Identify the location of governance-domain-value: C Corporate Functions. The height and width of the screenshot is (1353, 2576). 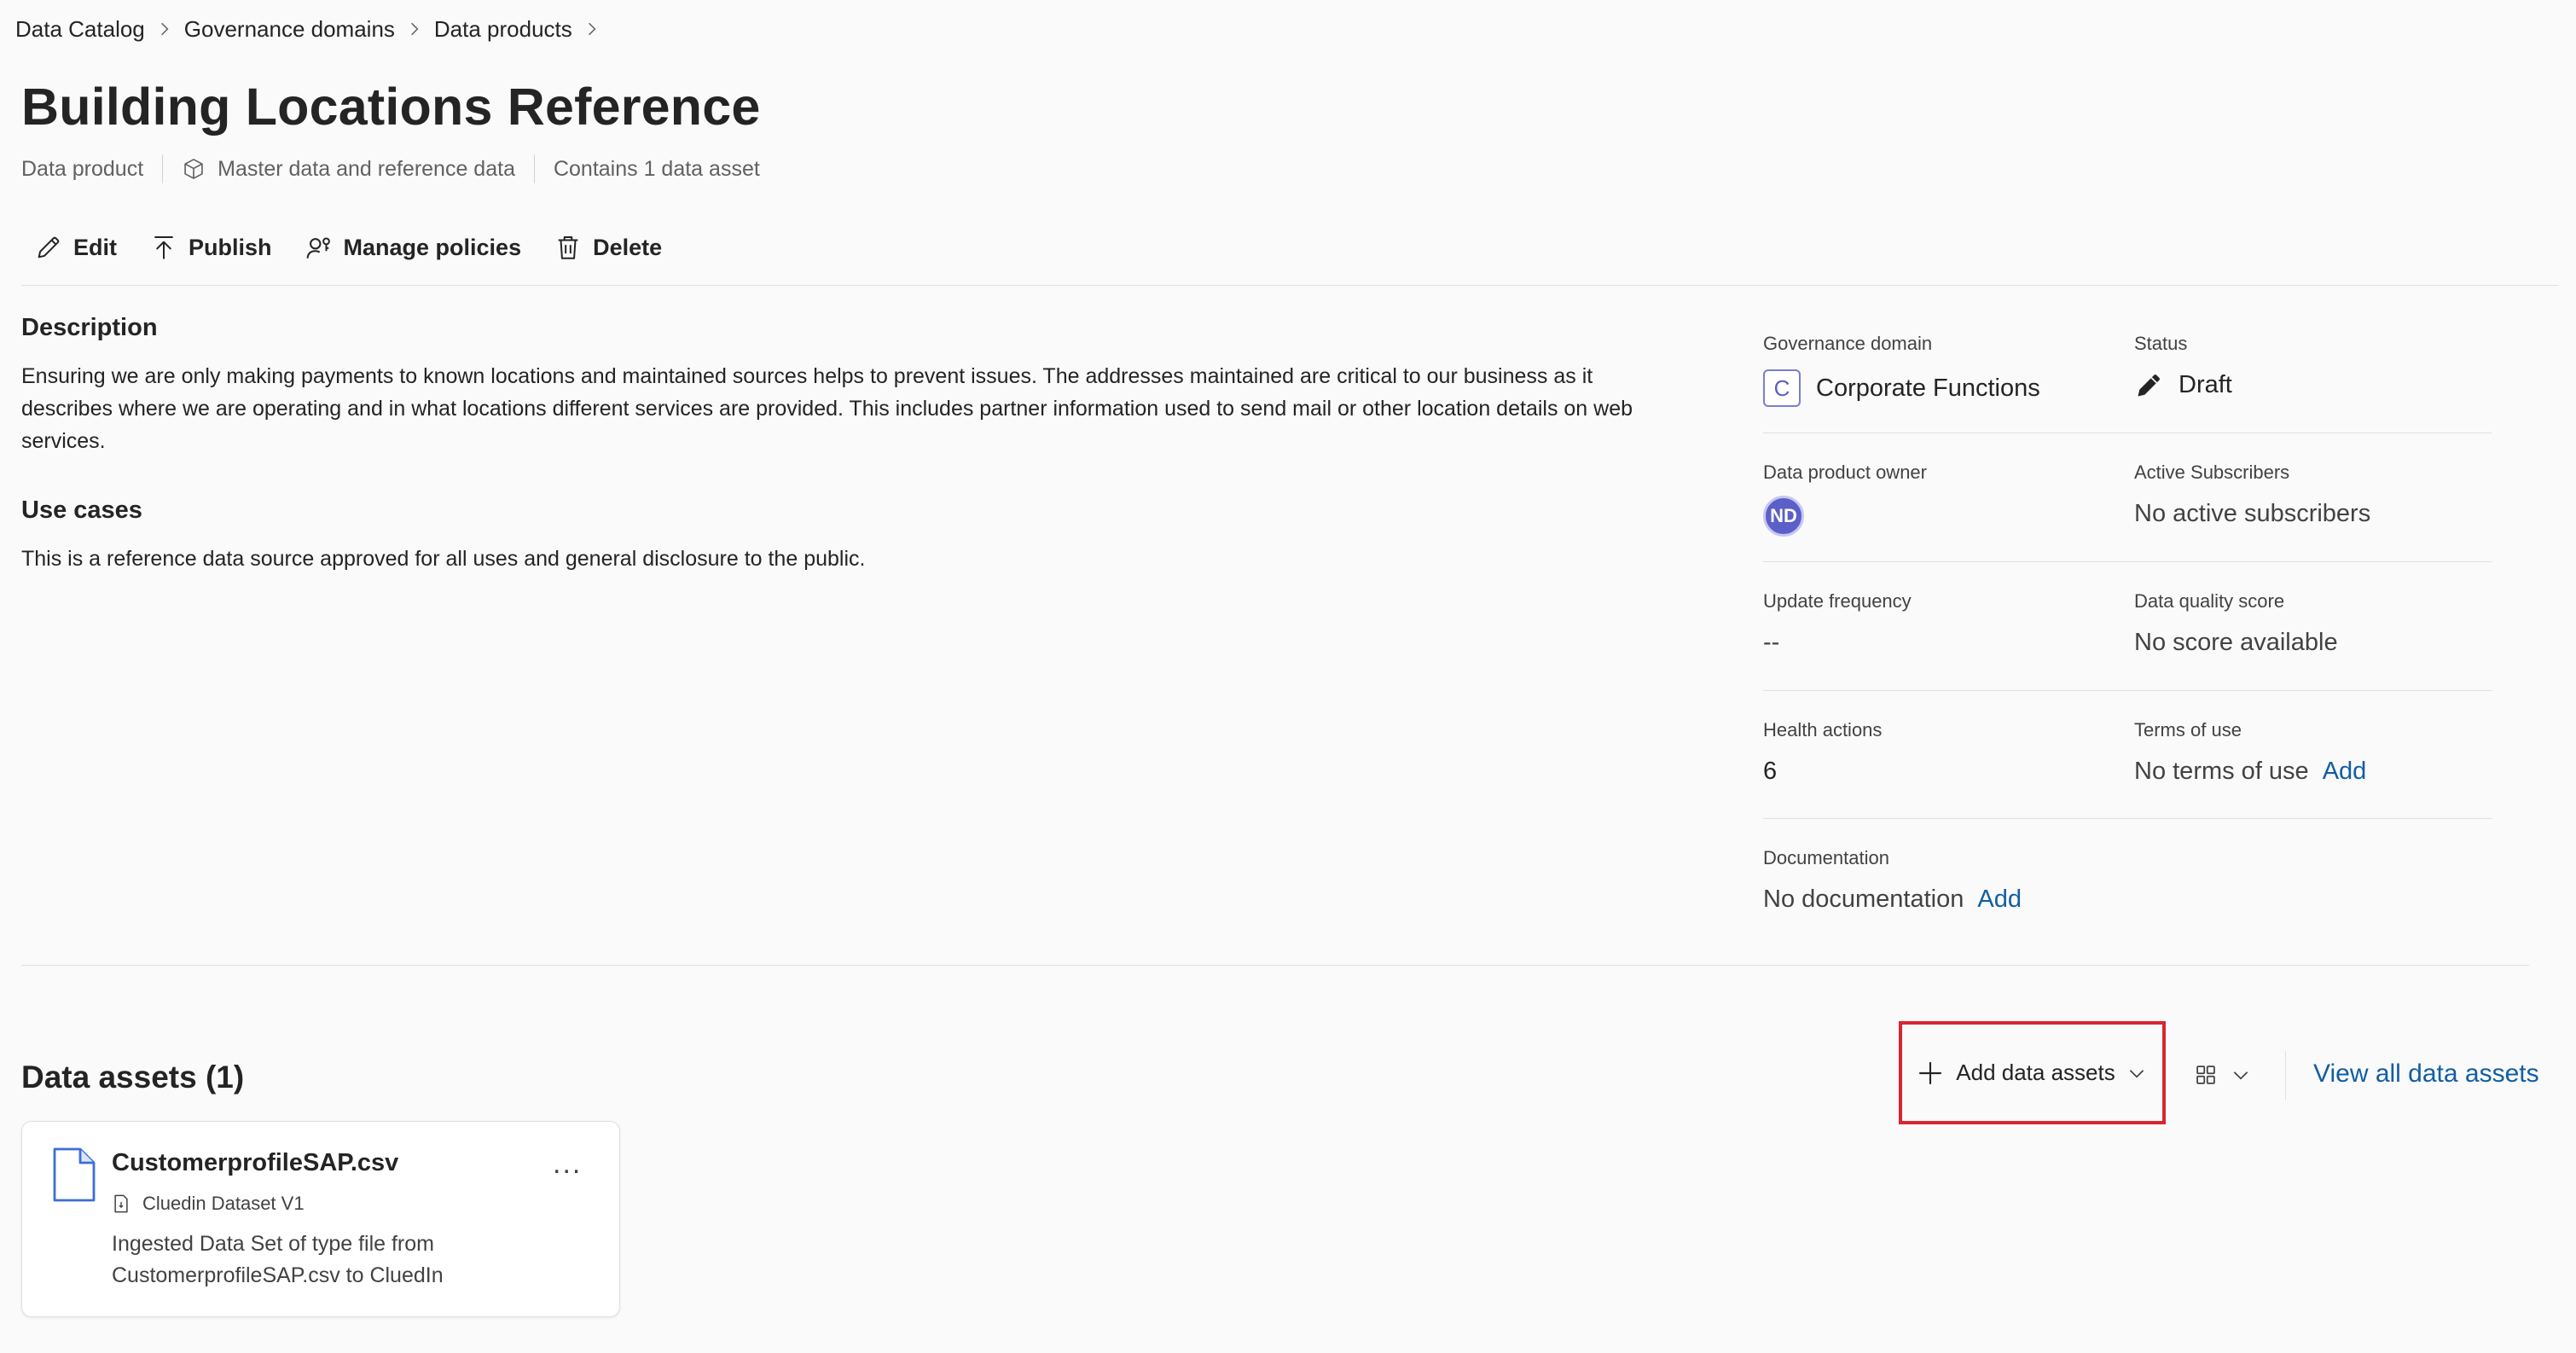
(1901, 388).